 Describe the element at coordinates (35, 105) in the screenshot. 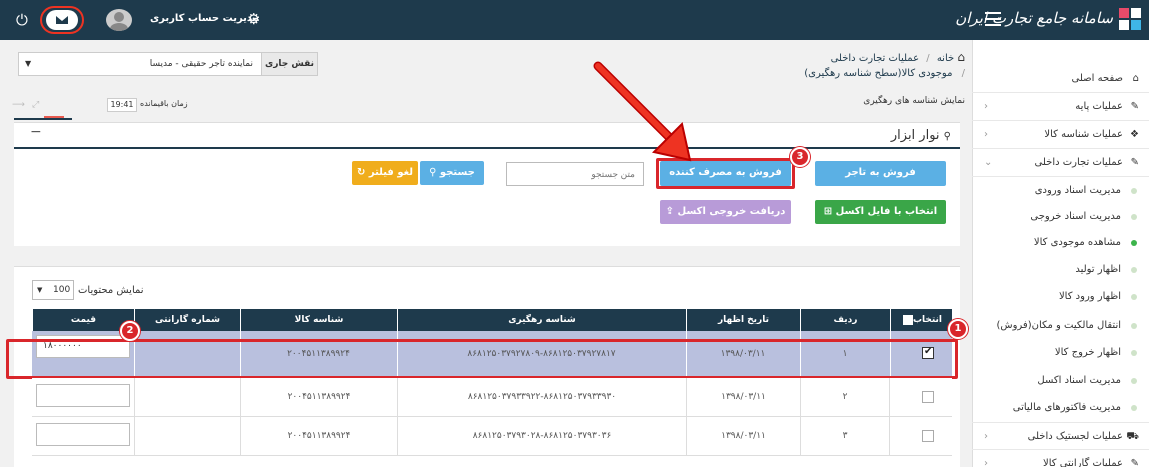

I see `expand-icon: ⤢` at that location.